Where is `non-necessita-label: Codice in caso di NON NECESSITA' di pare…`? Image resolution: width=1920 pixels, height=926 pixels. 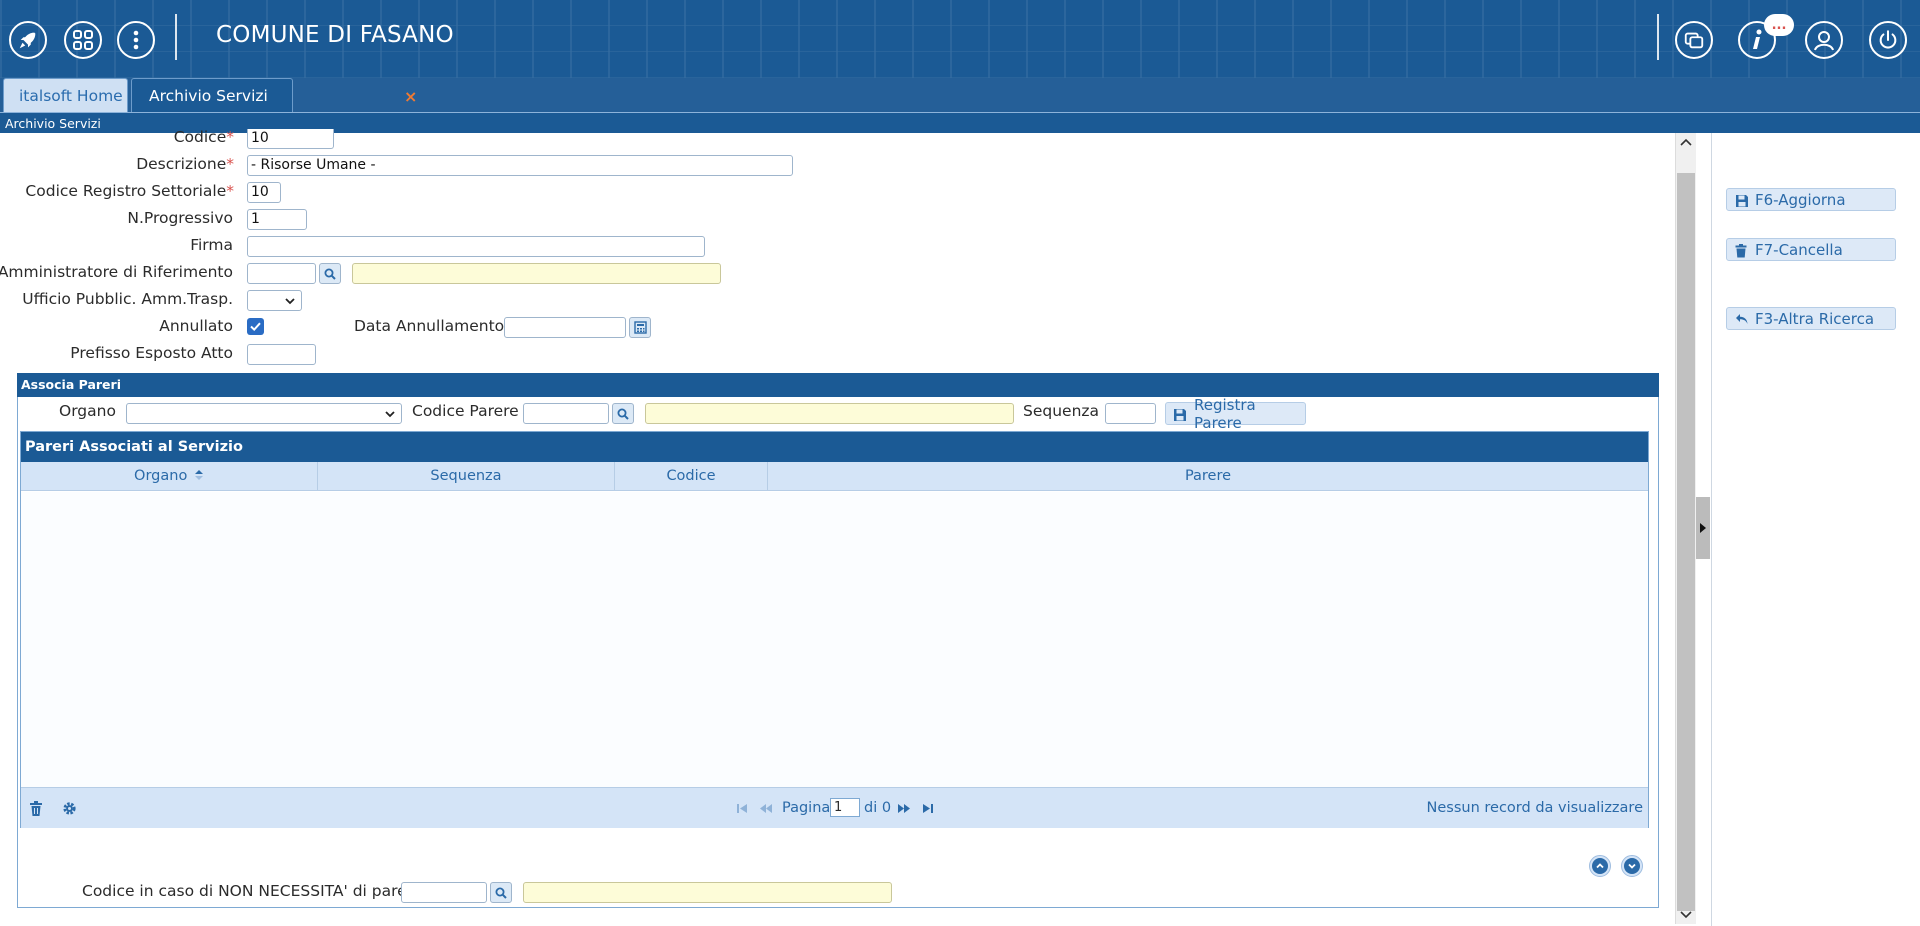 non-necessita-label: Codice in caso di NON NECESSITA' di pare… is located at coordinates (252, 891).